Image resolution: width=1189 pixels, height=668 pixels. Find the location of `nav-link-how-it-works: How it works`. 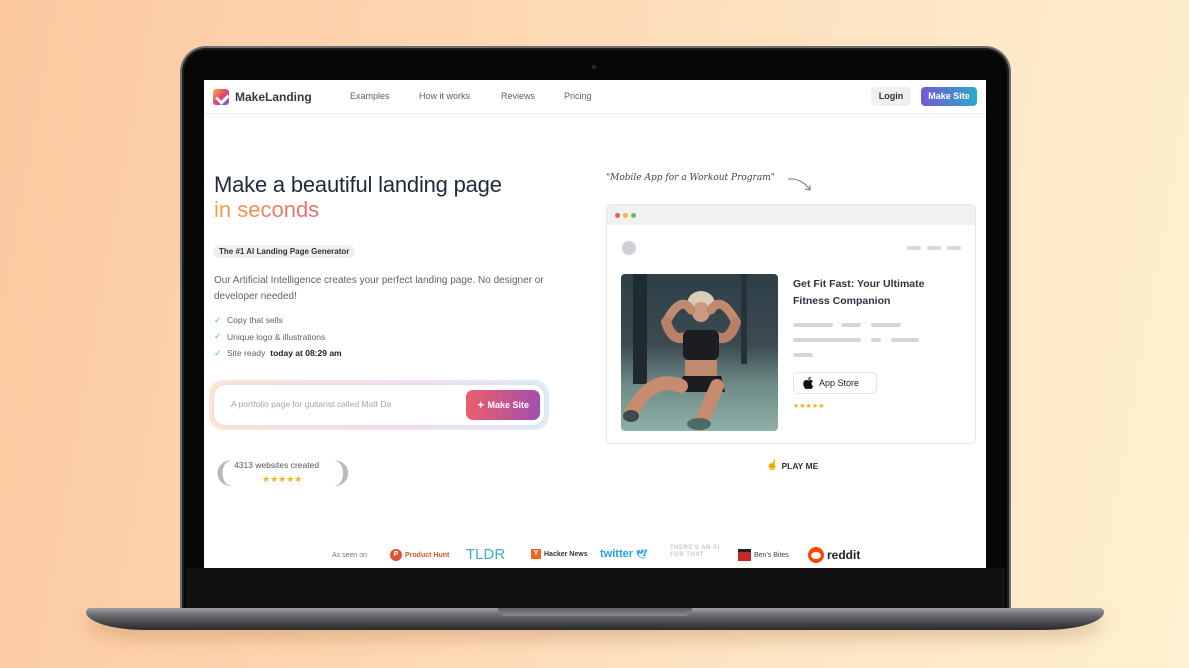

nav-link-how-it-works: How it works is located at coordinates (444, 96).